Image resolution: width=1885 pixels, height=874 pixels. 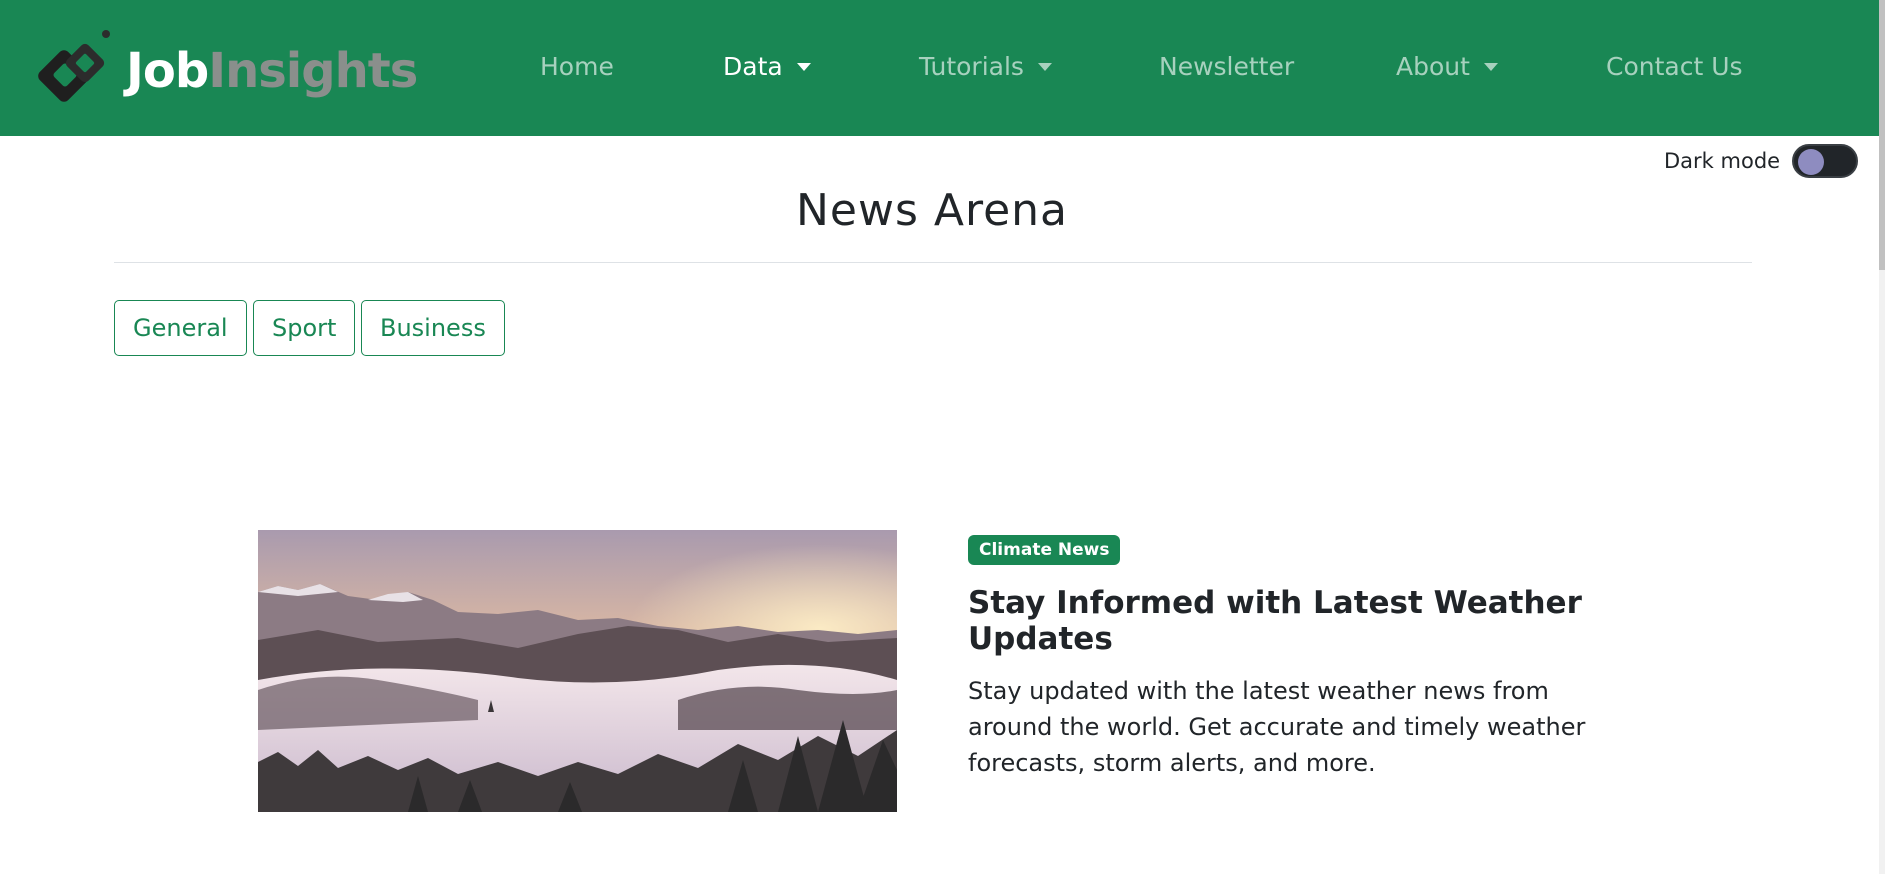 I want to click on dark-mode-label: Dark mode, so click(x=1722, y=161).